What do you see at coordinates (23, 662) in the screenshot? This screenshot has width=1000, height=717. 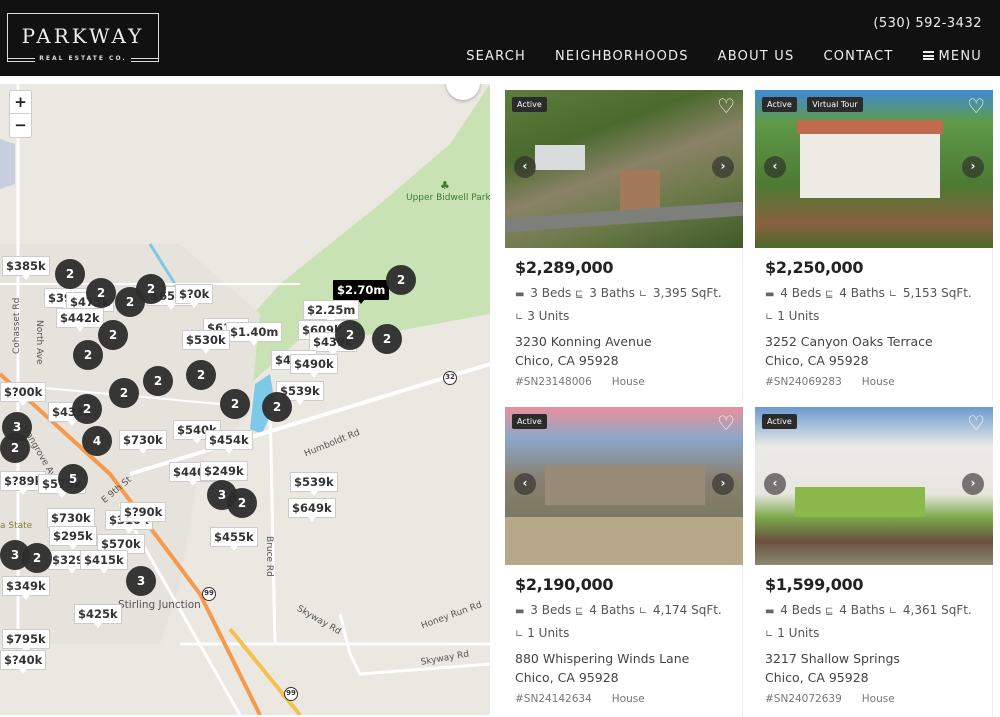 I see `price-marker: $?40k` at bounding box center [23, 662].